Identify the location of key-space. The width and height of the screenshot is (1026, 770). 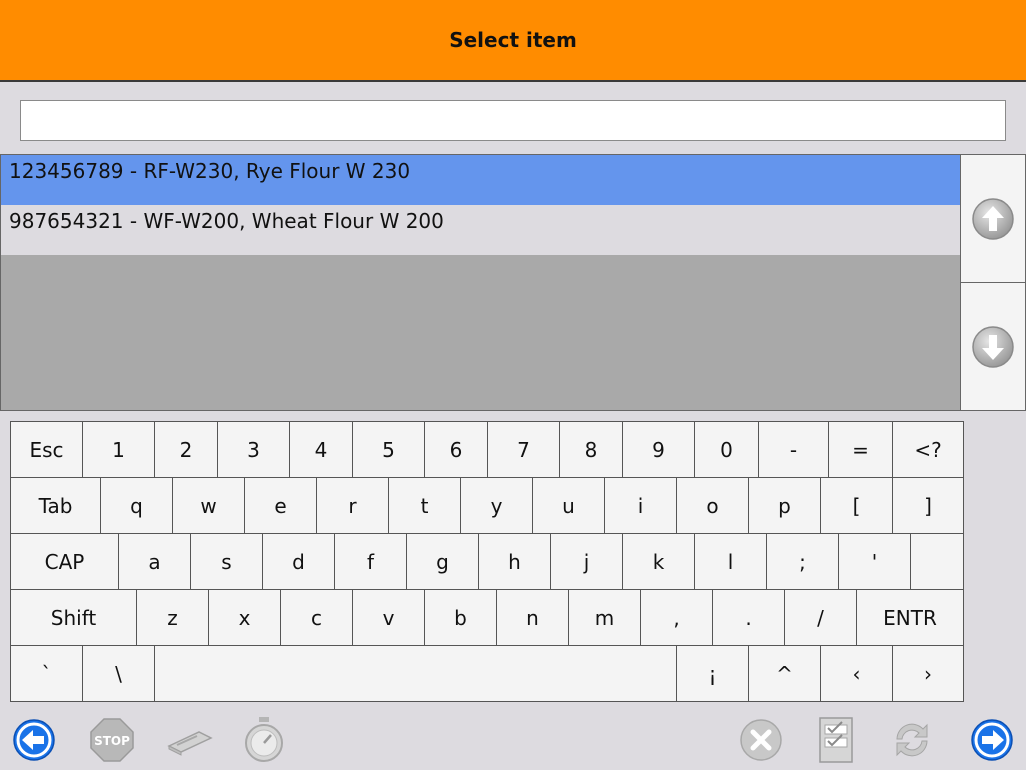
(415, 673).